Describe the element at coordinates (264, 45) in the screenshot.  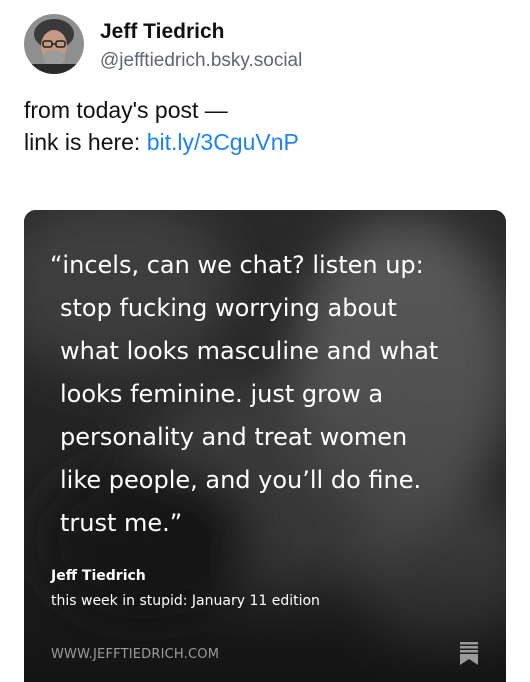
I see `post-header: Jeff Tiedrich @jefftiedrich.bsky.social` at that location.